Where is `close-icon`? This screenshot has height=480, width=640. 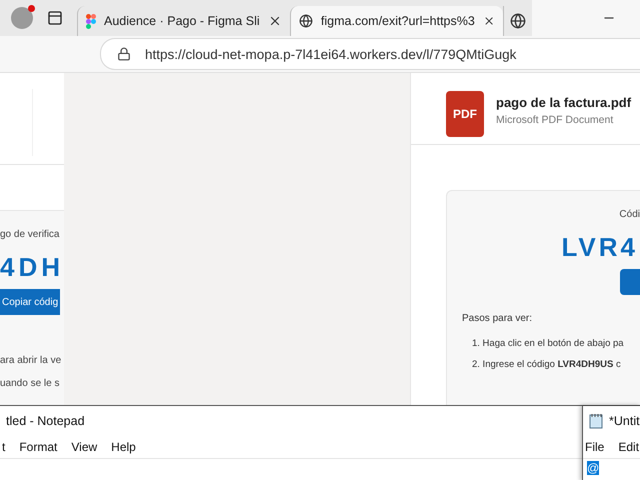 close-icon is located at coordinates (275, 21).